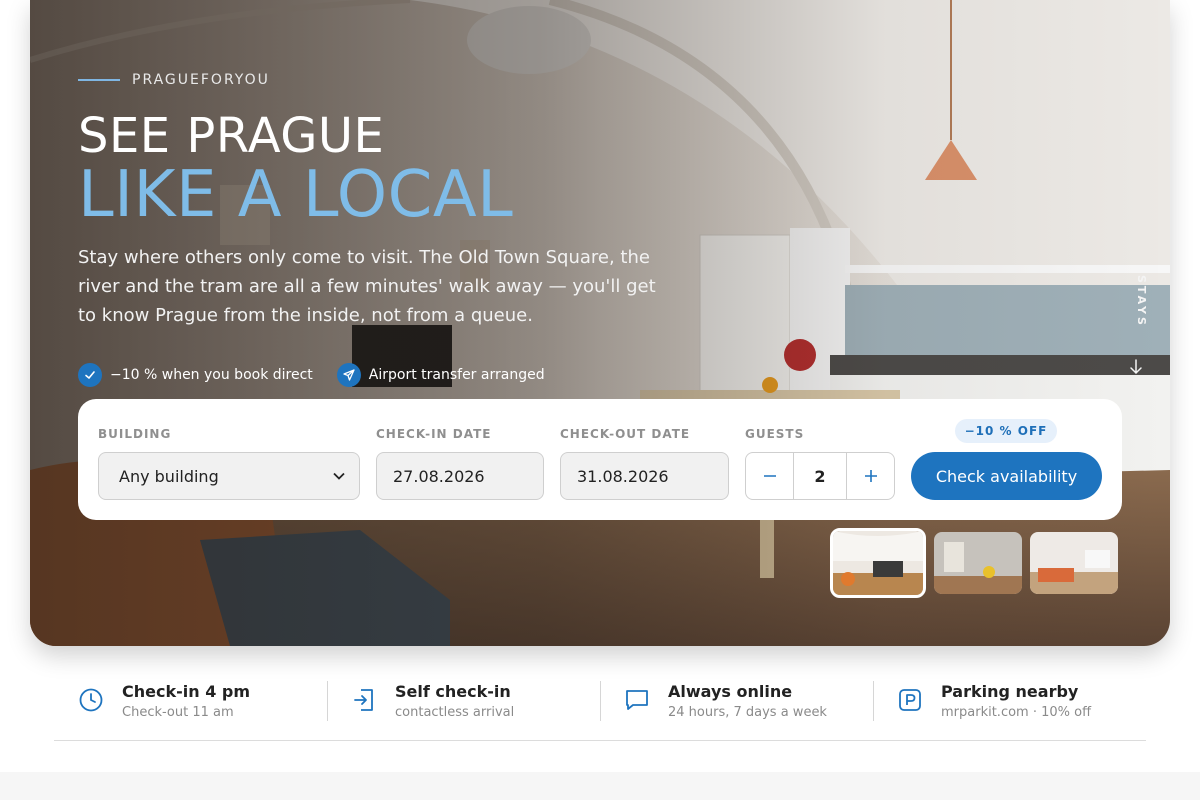  I want to click on side-scroll-label: STAYS, so click(1141, 301).